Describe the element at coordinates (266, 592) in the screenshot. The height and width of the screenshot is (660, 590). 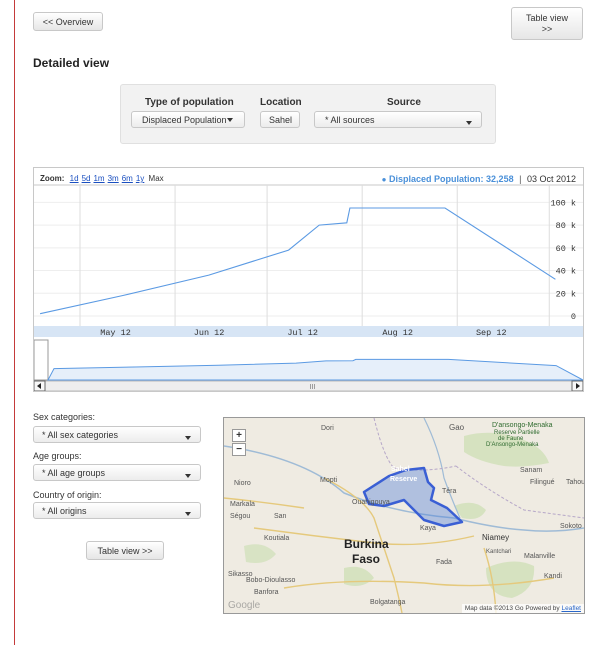
I see `map-place-label: Banfora` at that location.